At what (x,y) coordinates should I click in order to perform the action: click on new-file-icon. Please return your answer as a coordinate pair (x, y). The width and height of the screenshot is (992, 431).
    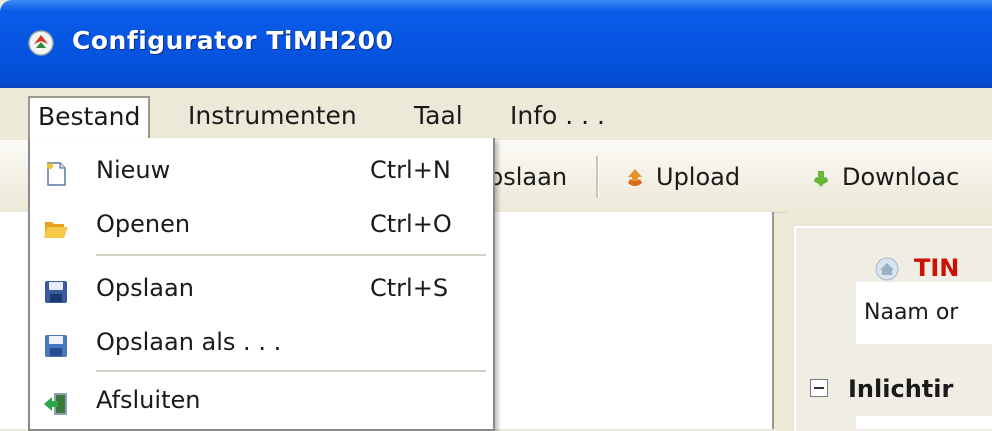
    Looking at the image, I should click on (56, 174).